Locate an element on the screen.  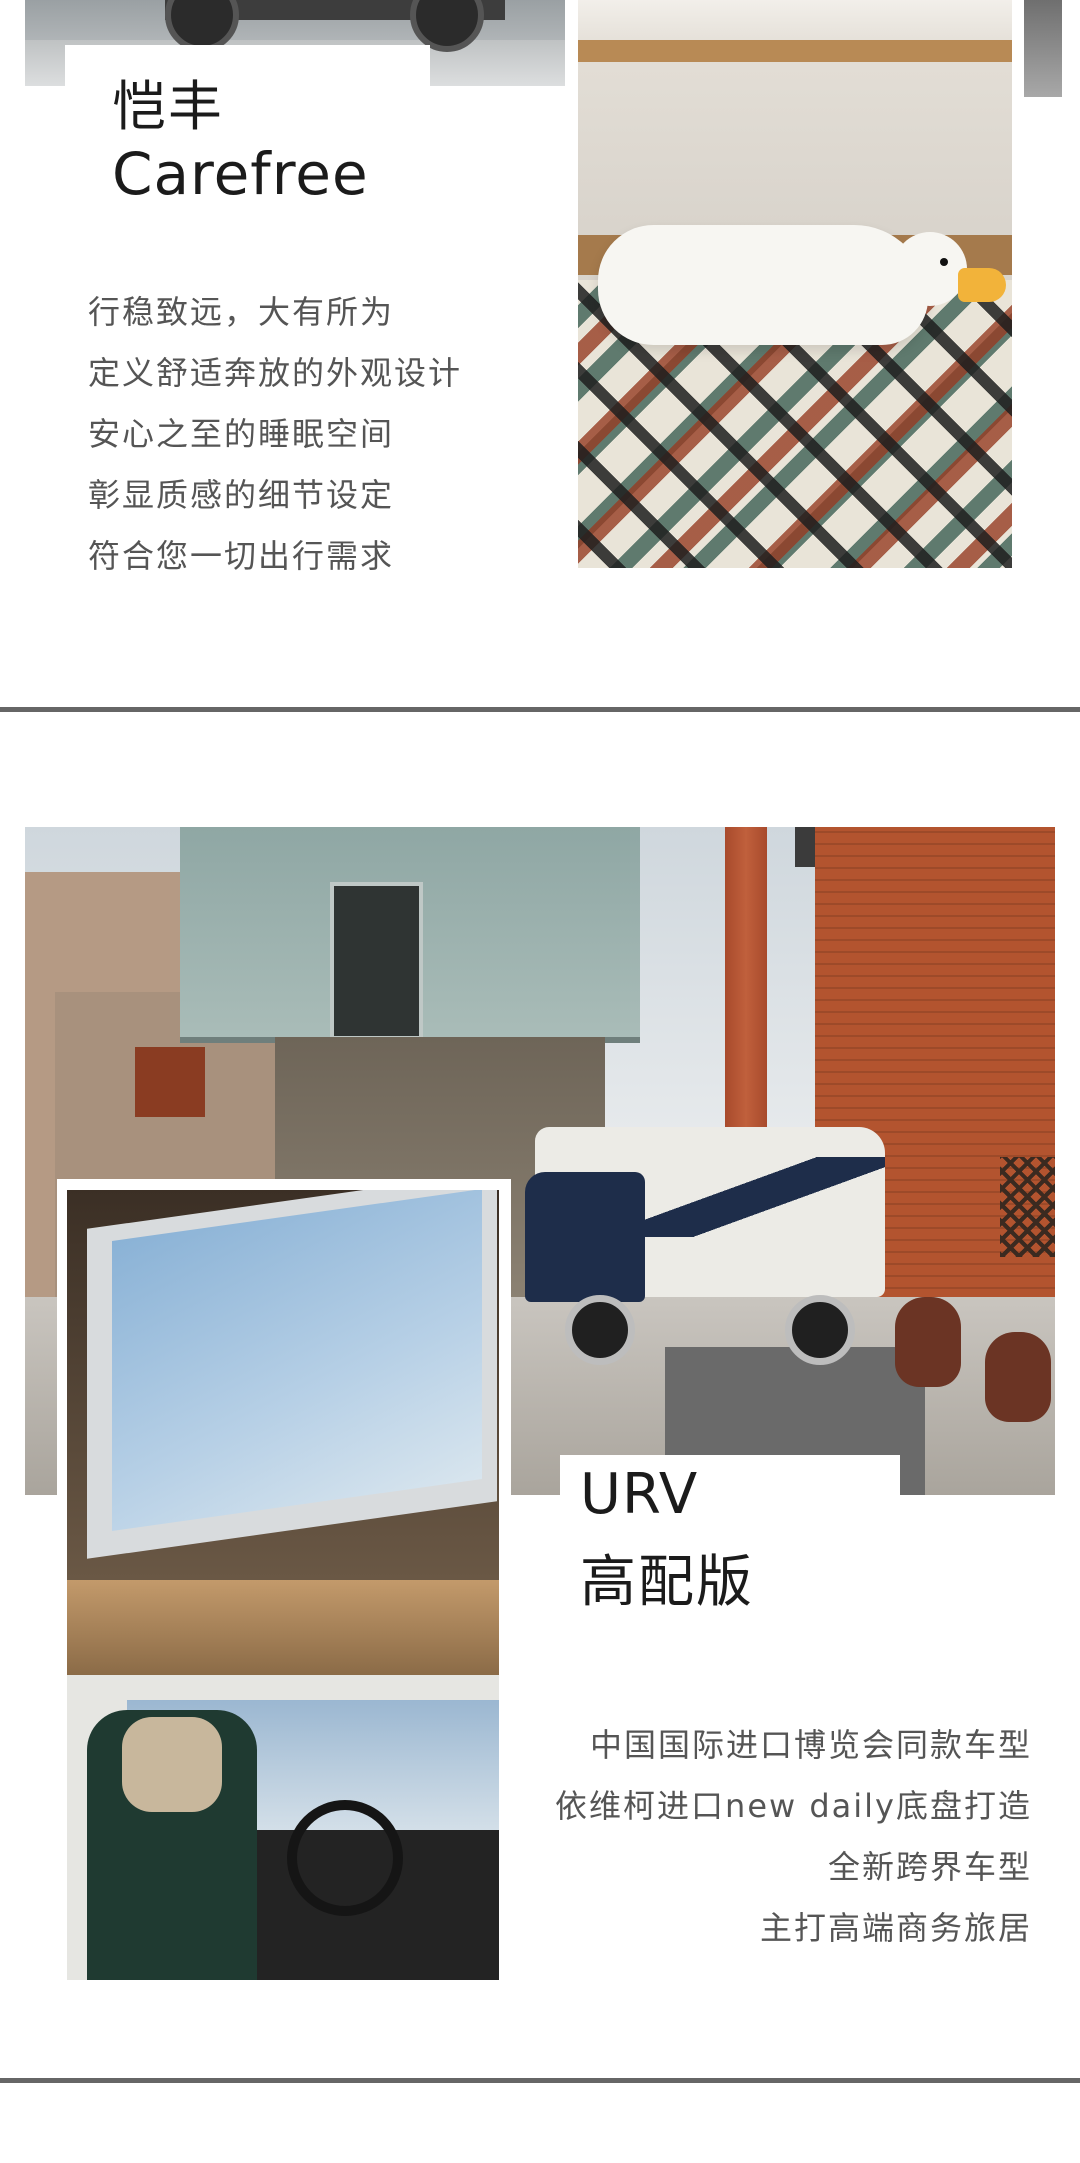
feature-line: 定义舒适奔放的外观设计 is located at coordinates (275, 373).